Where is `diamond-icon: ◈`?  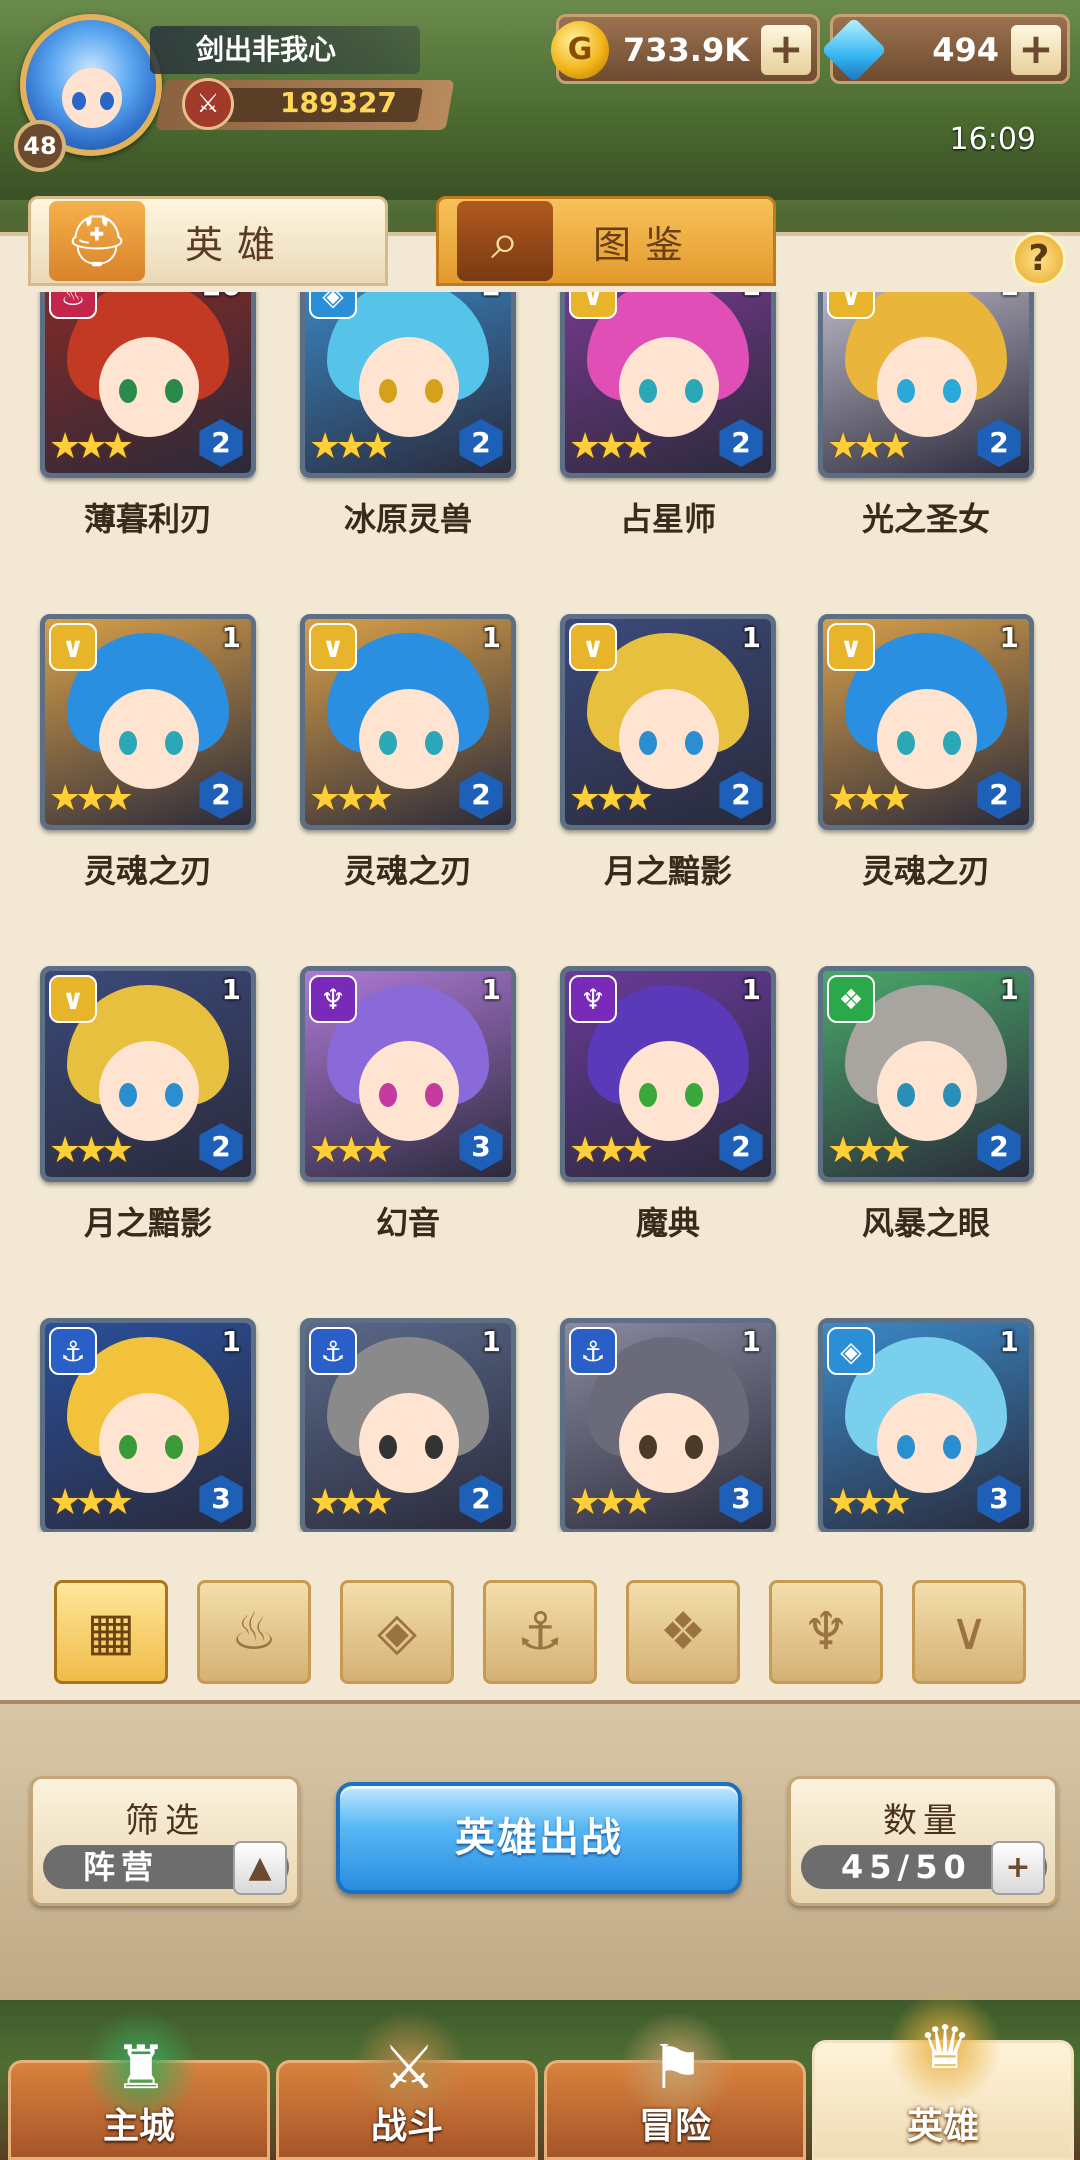
diamond-icon: ◈ is located at coordinates (851, 1351).